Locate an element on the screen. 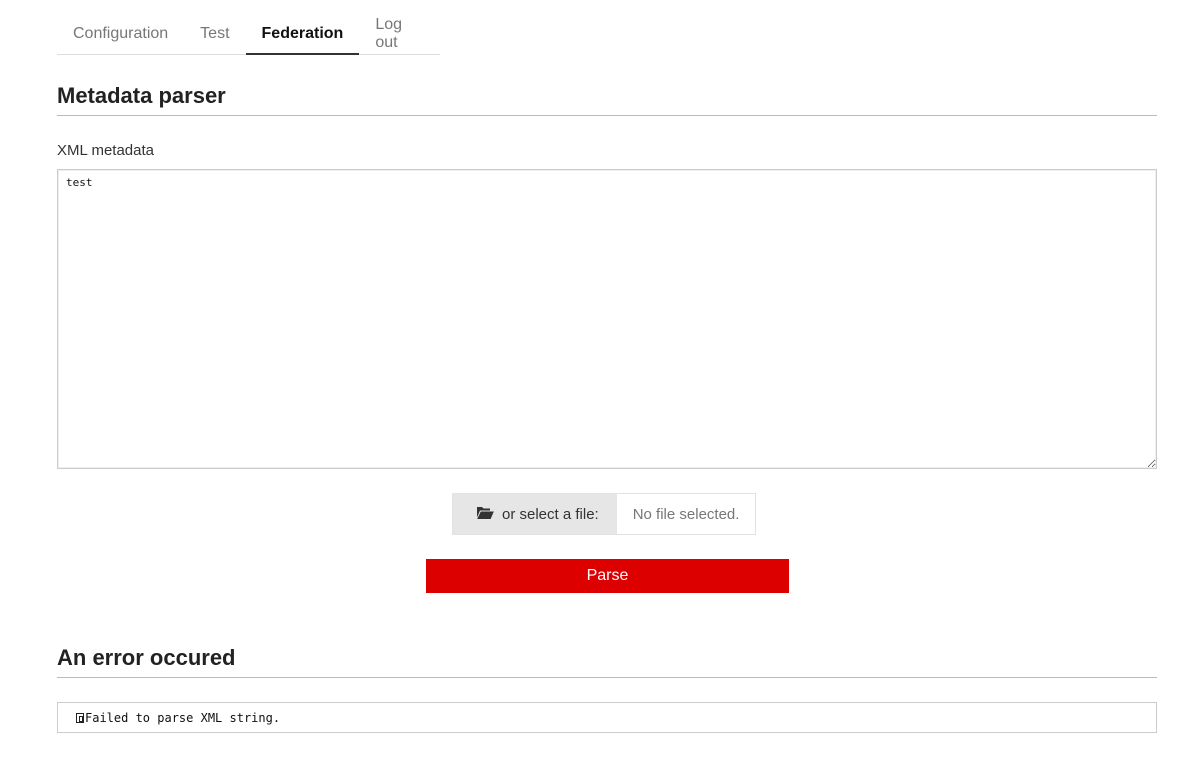  parse-button: Parse is located at coordinates (607, 576).